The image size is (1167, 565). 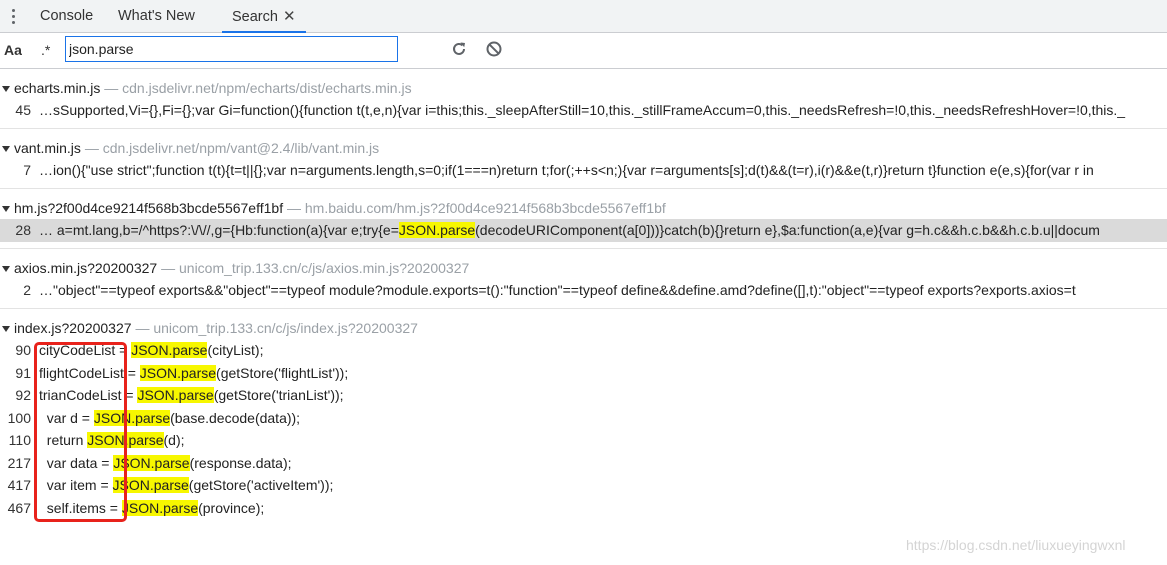 What do you see at coordinates (19, 440) in the screenshot?
I see `line-number: 110` at bounding box center [19, 440].